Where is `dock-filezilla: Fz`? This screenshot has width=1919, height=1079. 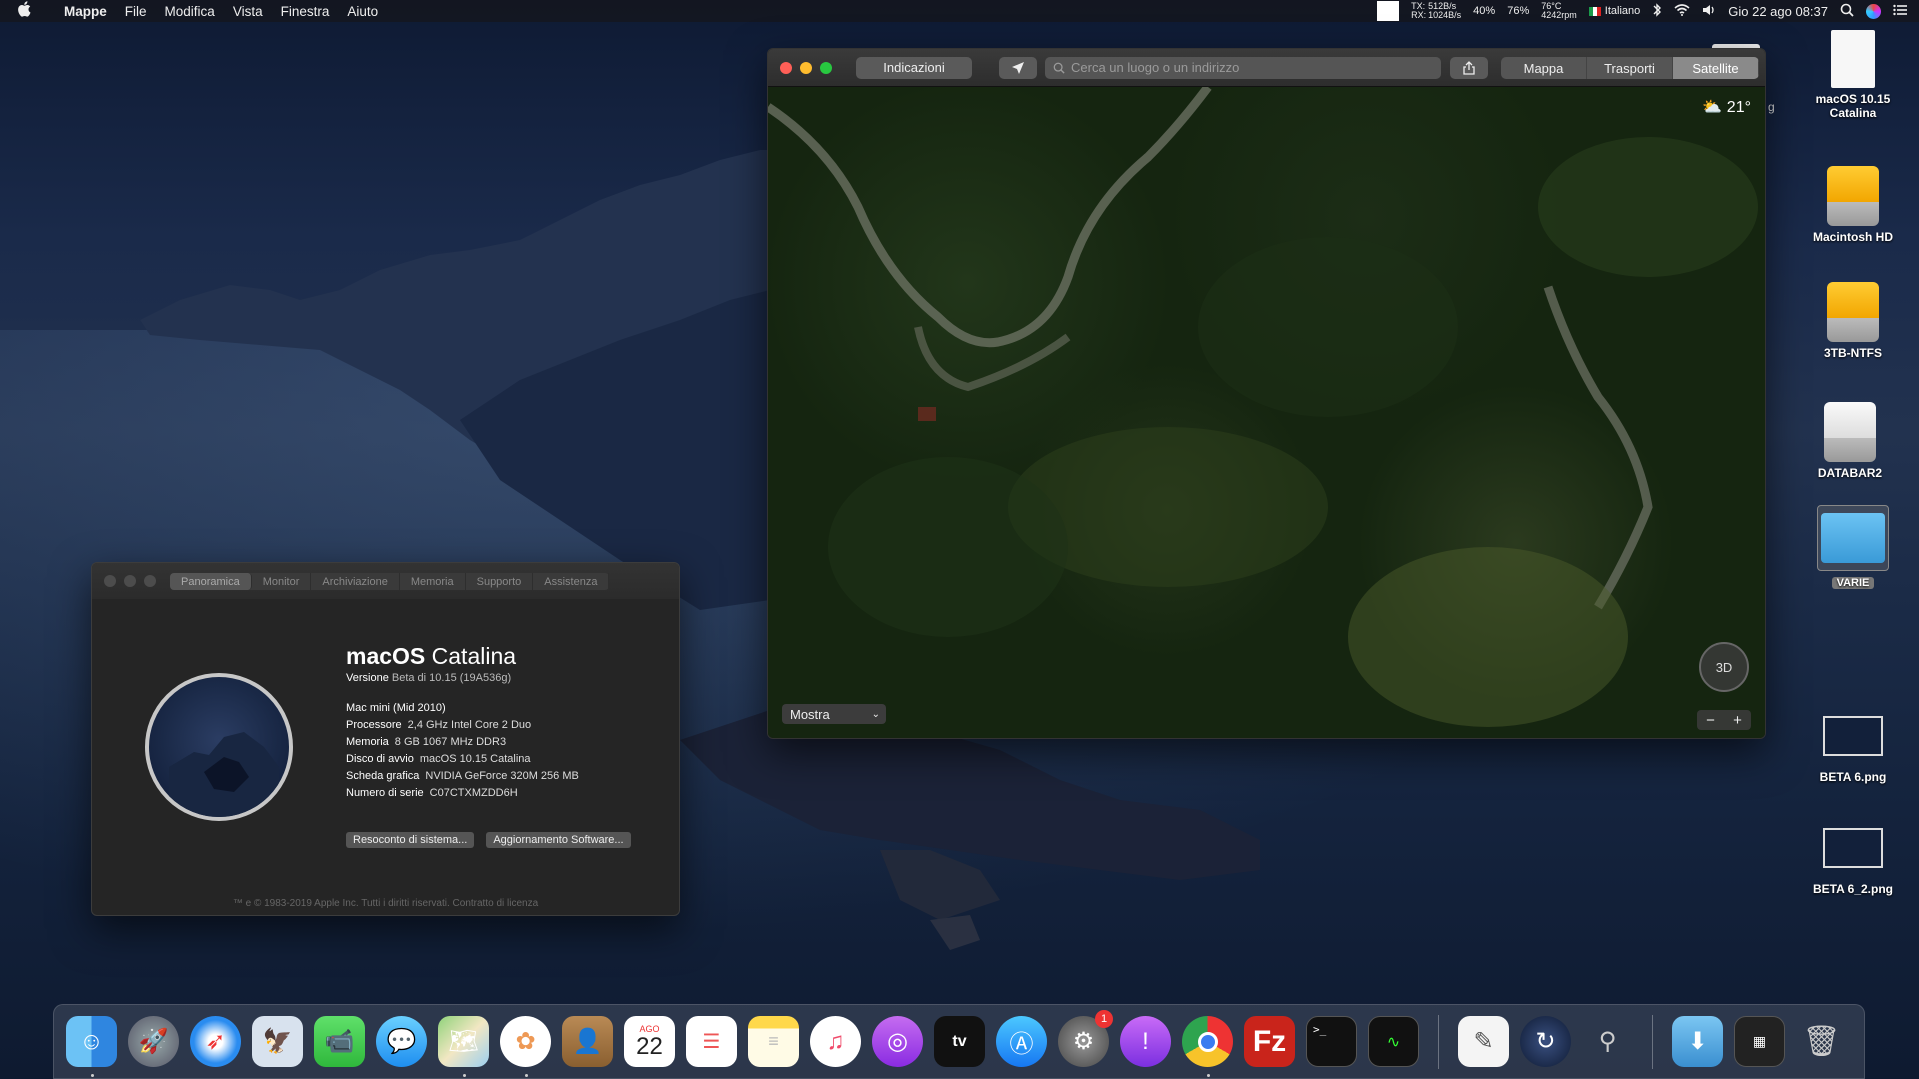
dock-filezilla: Fz is located at coordinates (1269, 1041).